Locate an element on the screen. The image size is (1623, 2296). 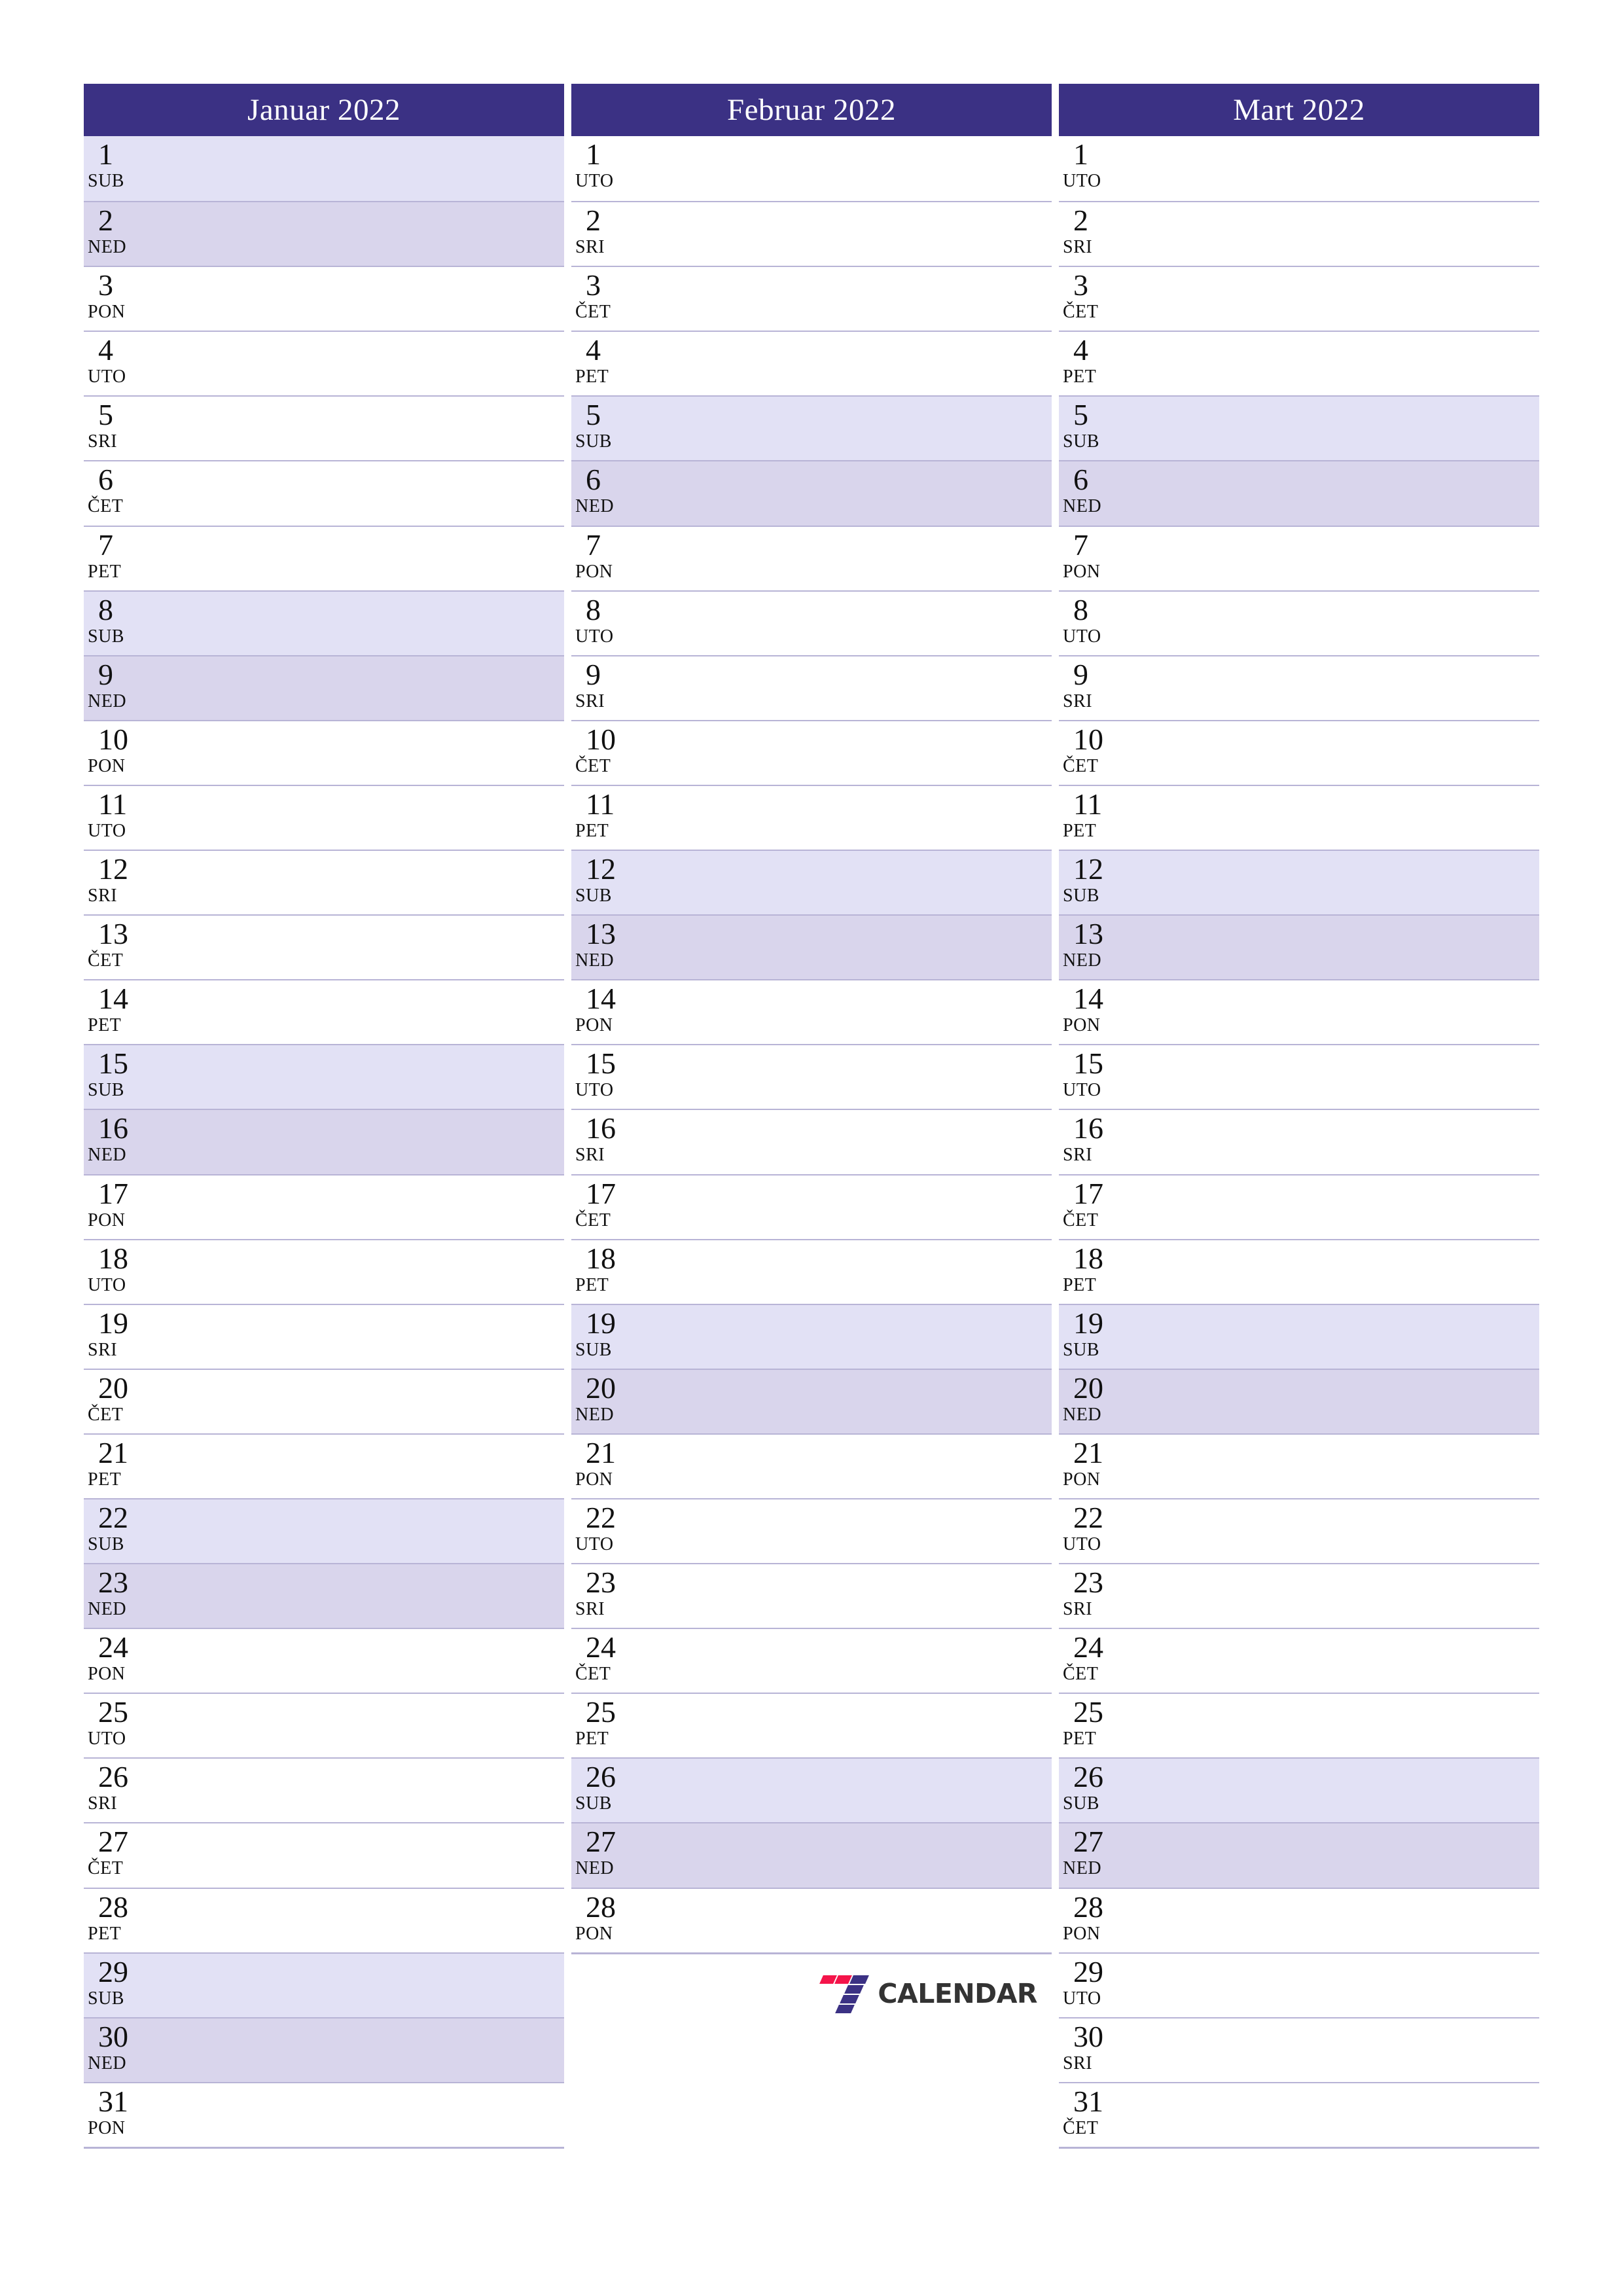
day-weekday-abbr: SRI is located at coordinates (590, 1155).